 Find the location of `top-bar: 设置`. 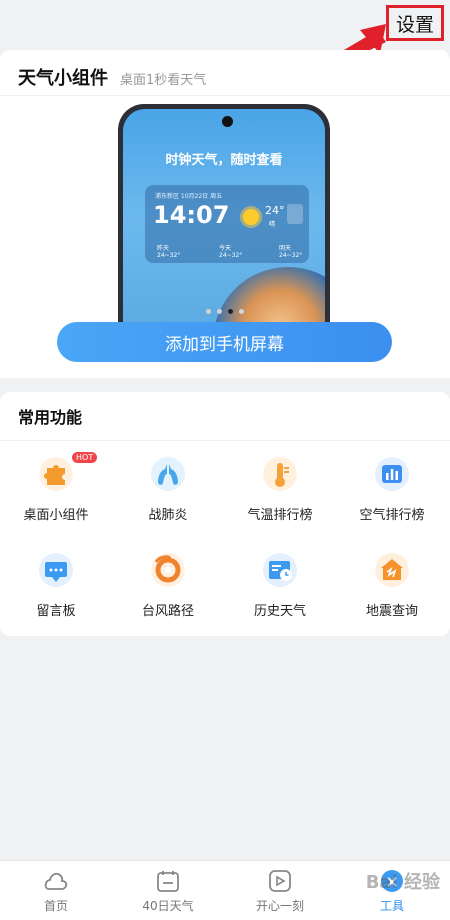

top-bar: 设置 is located at coordinates (225, 25).